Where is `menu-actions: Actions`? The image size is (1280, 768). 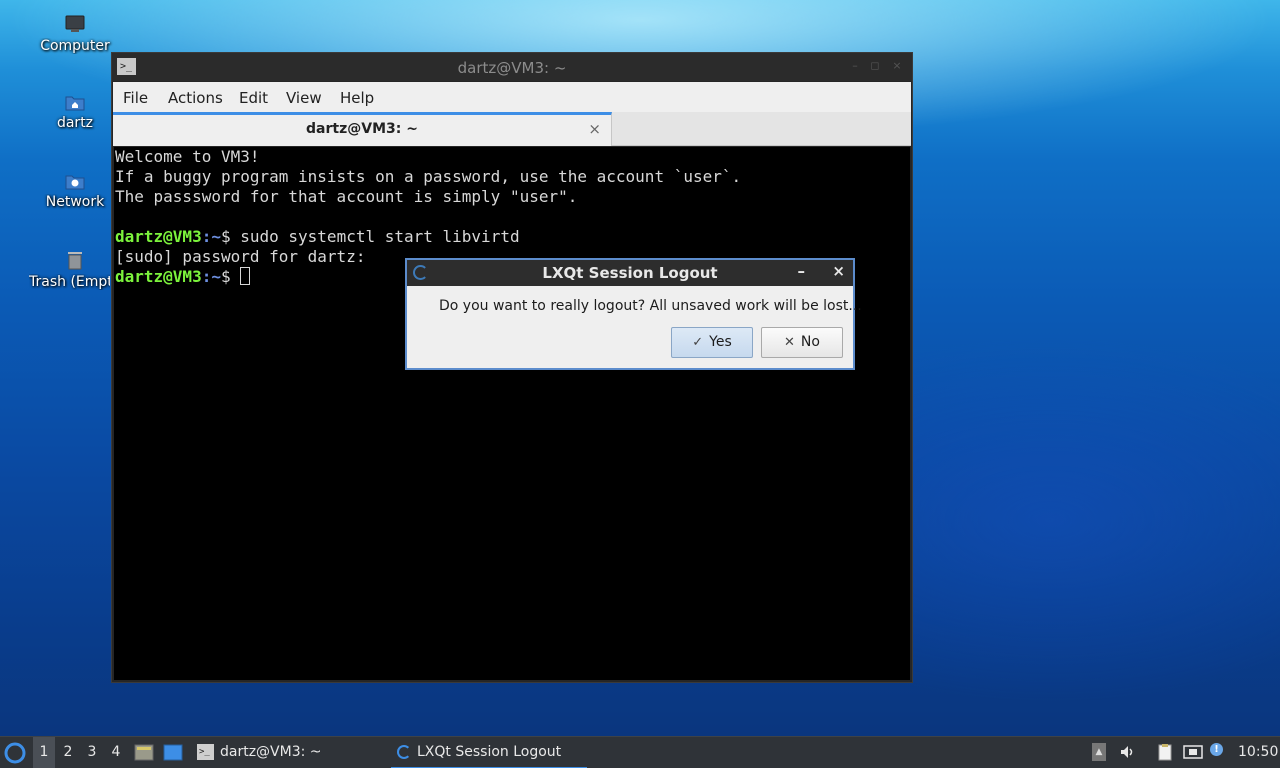
menu-actions: Actions is located at coordinates (195, 98).